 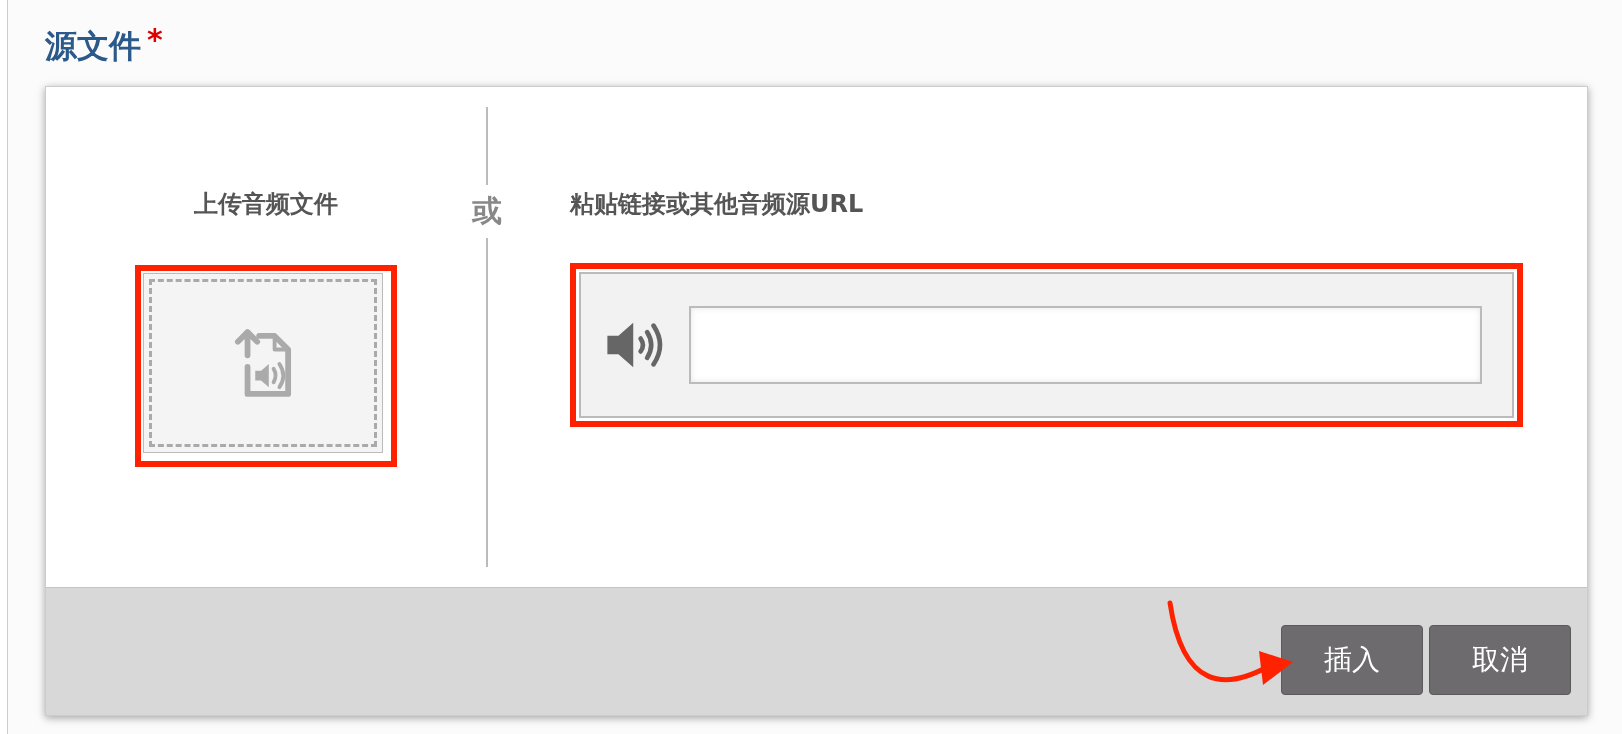 I want to click on or-separator: 或, so click(x=487, y=211).